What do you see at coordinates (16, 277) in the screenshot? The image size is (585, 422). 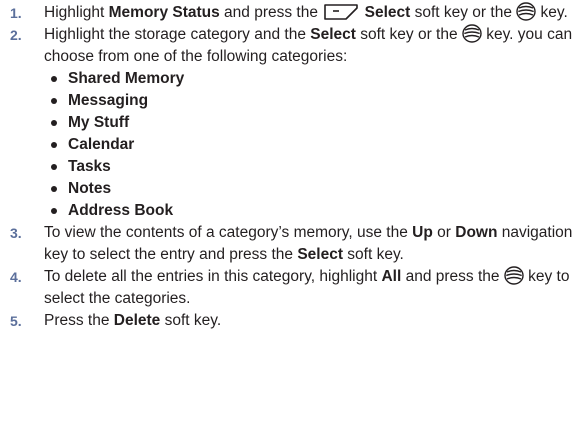 I see `step-number: 4.` at bounding box center [16, 277].